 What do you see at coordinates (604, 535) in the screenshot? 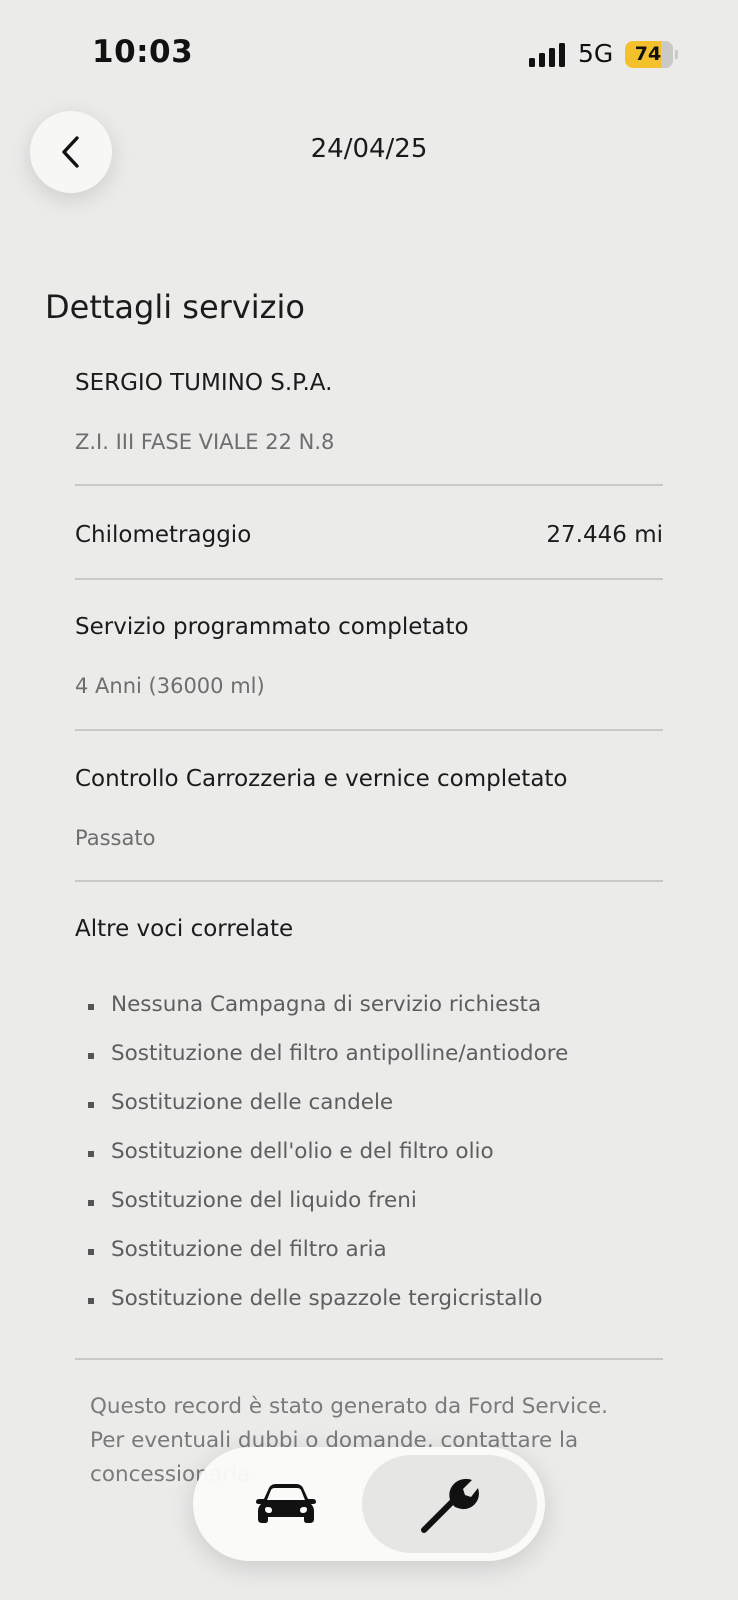
I see `mileage-value: 27.446 mi` at bounding box center [604, 535].